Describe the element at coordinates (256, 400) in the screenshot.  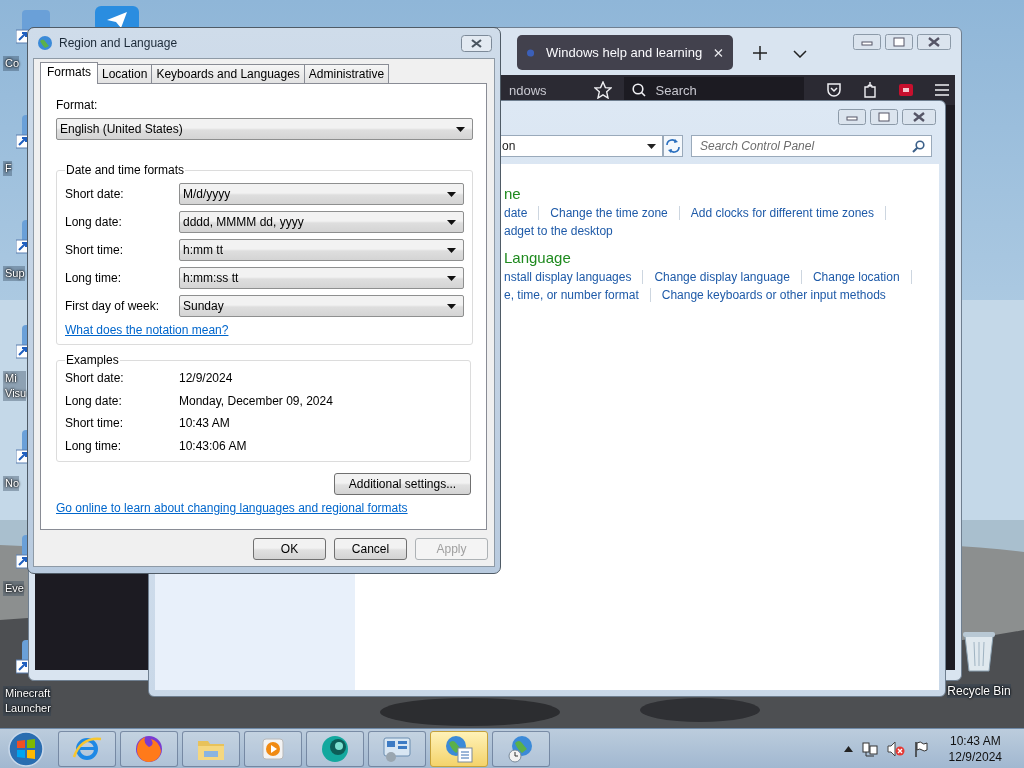
I see `example-value: Monday, December 09, 2024` at that location.